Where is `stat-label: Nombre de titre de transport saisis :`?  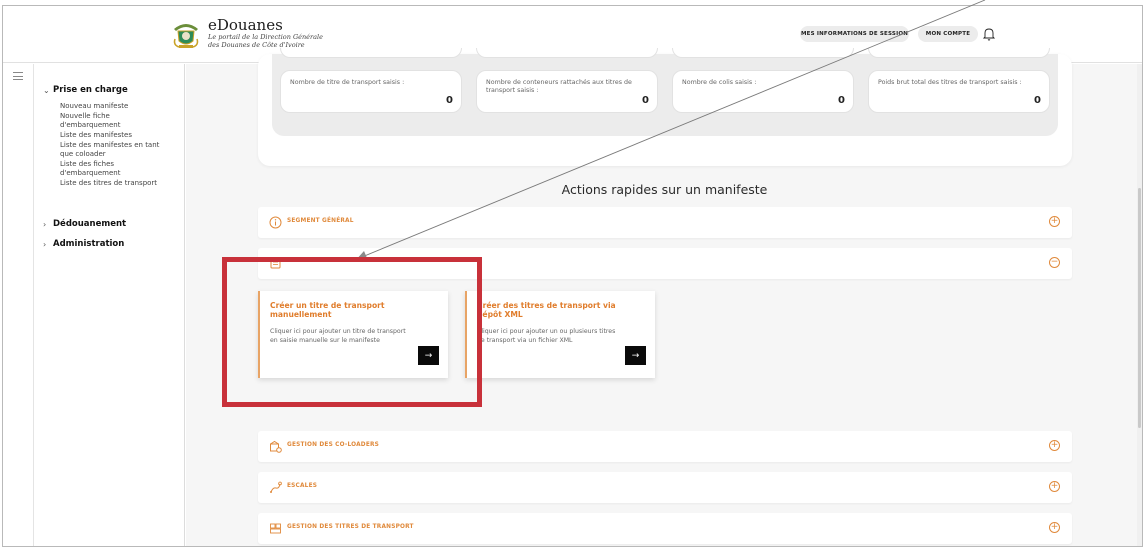
stat-label: Nombre de titre de transport saisis : is located at coordinates (347, 82).